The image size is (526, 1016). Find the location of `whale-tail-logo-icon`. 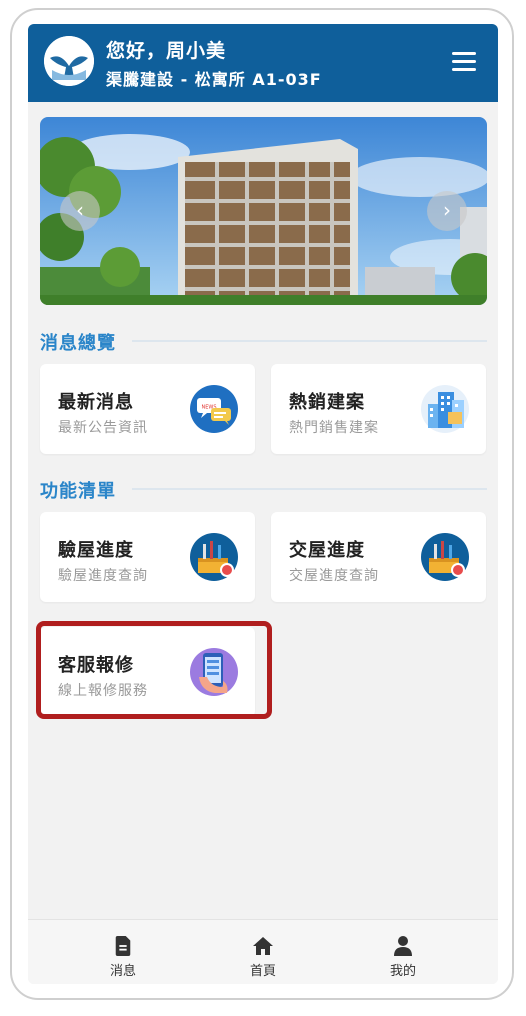

whale-tail-logo-icon is located at coordinates (69, 61).